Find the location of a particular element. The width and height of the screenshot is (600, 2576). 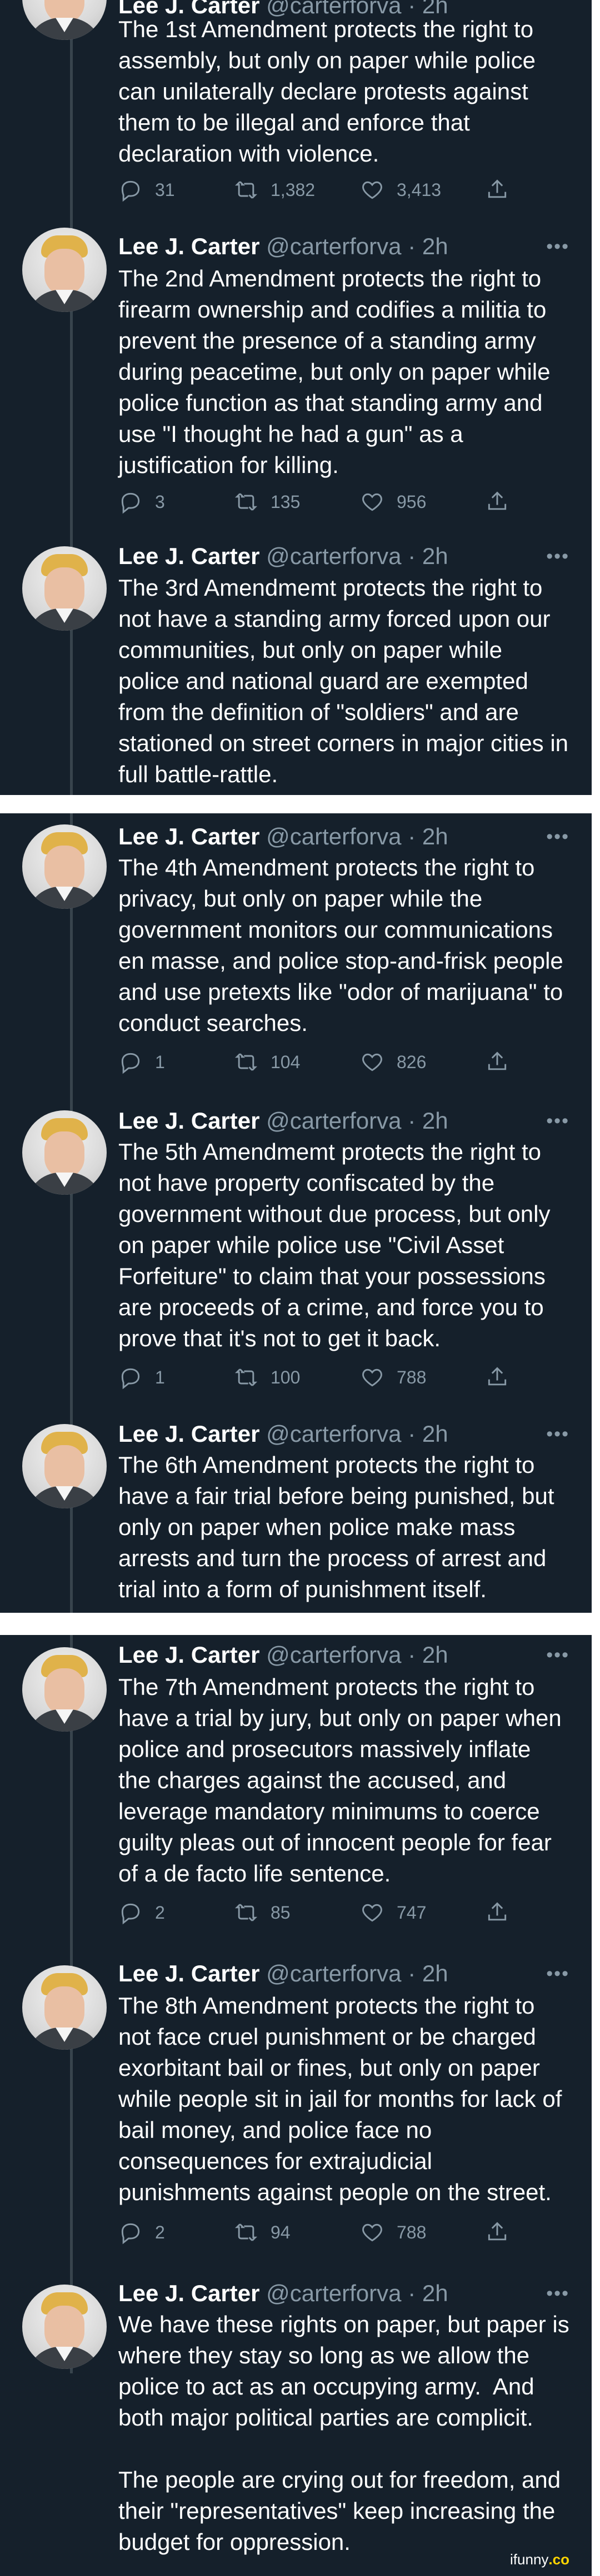

retweet-button: 135 is located at coordinates (267, 502).